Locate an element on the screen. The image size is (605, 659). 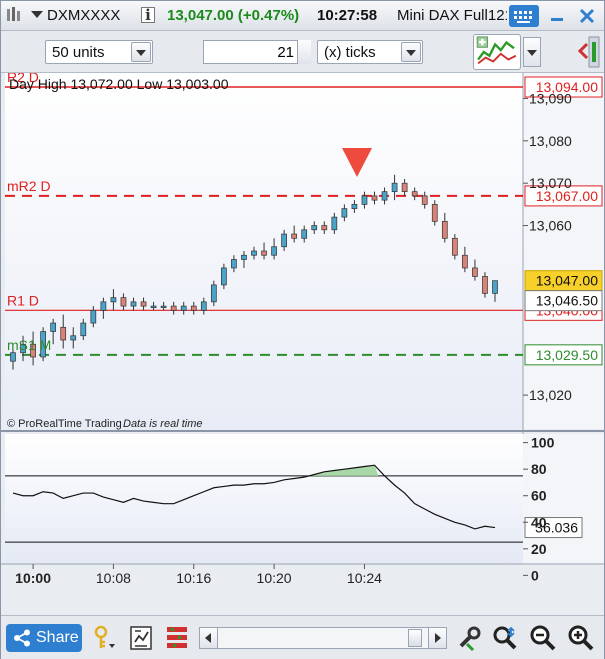
last-close-label: 13,046.50 is located at coordinates (567, 301).